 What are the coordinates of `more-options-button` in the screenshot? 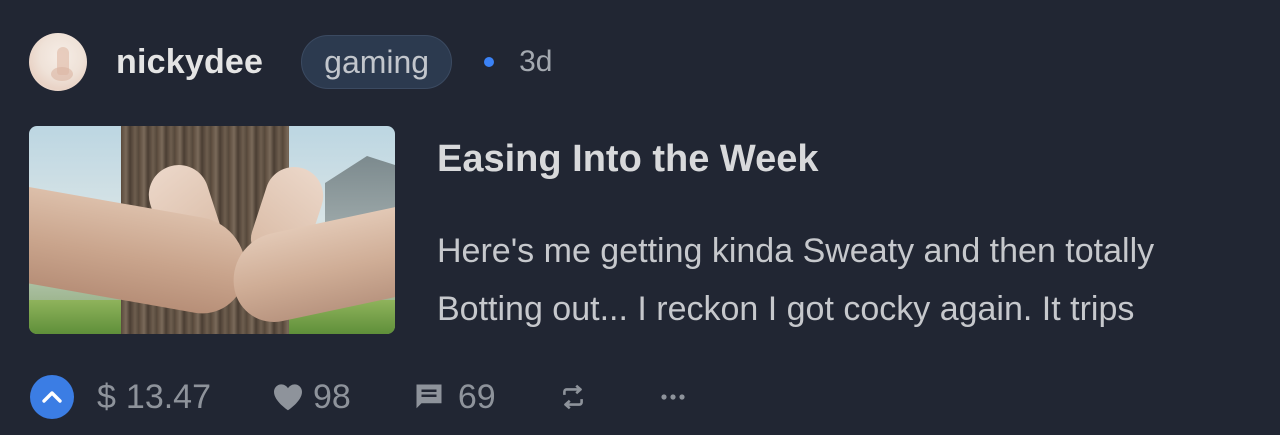 It's located at (673, 397).